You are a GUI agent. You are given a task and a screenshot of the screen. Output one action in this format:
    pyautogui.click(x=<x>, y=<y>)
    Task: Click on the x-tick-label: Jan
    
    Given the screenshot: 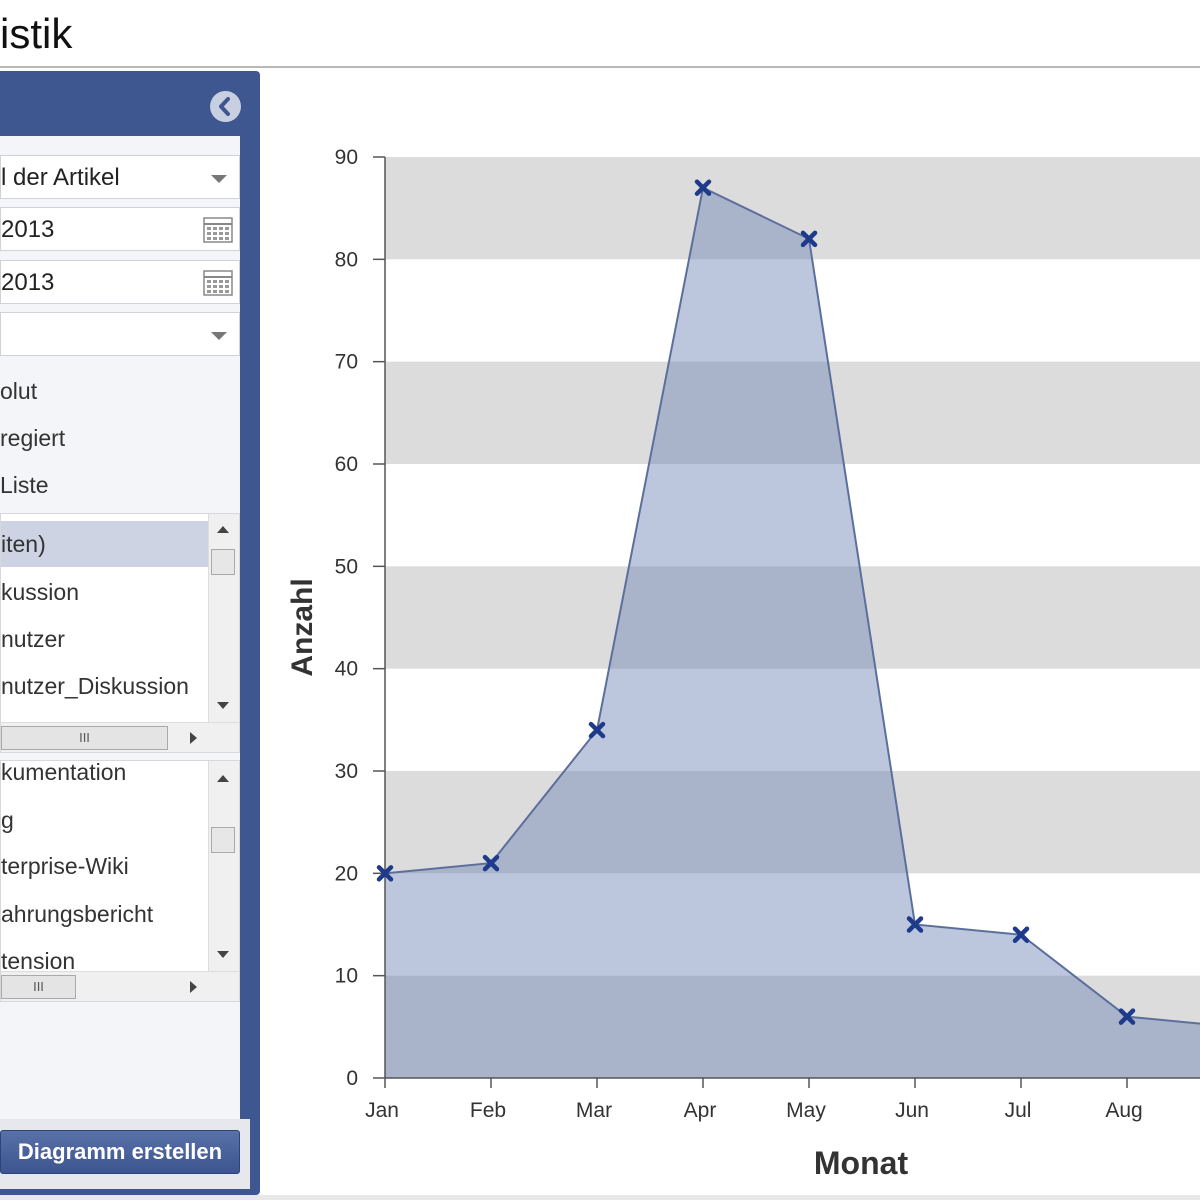 What is the action you would take?
    pyautogui.click(x=382, y=1110)
    